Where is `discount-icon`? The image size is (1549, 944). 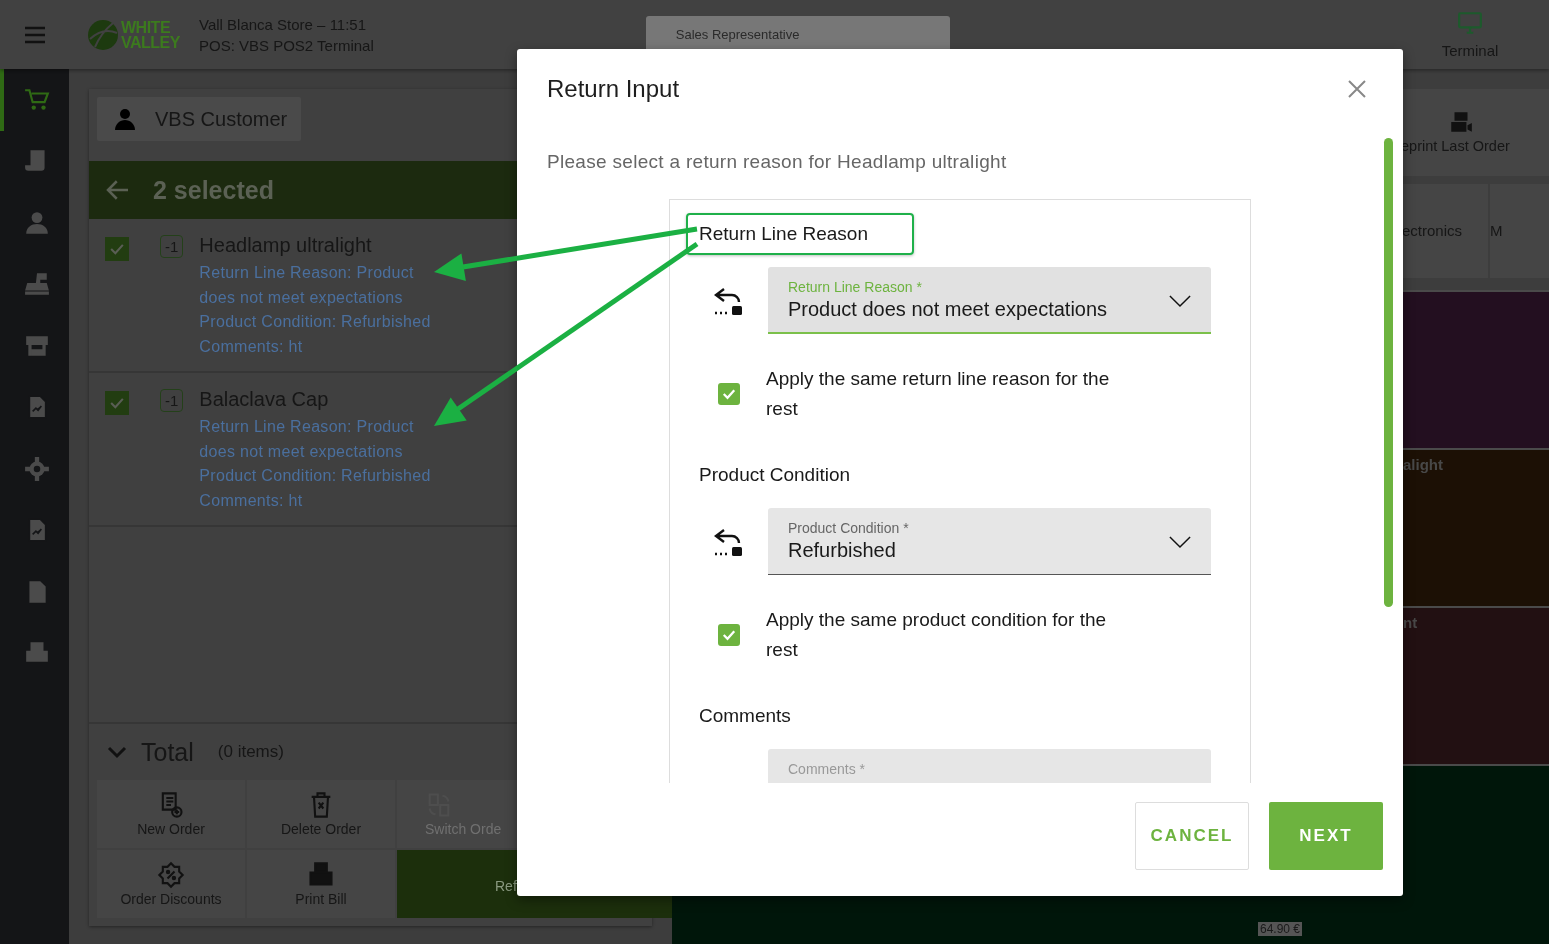 discount-icon is located at coordinates (171, 875).